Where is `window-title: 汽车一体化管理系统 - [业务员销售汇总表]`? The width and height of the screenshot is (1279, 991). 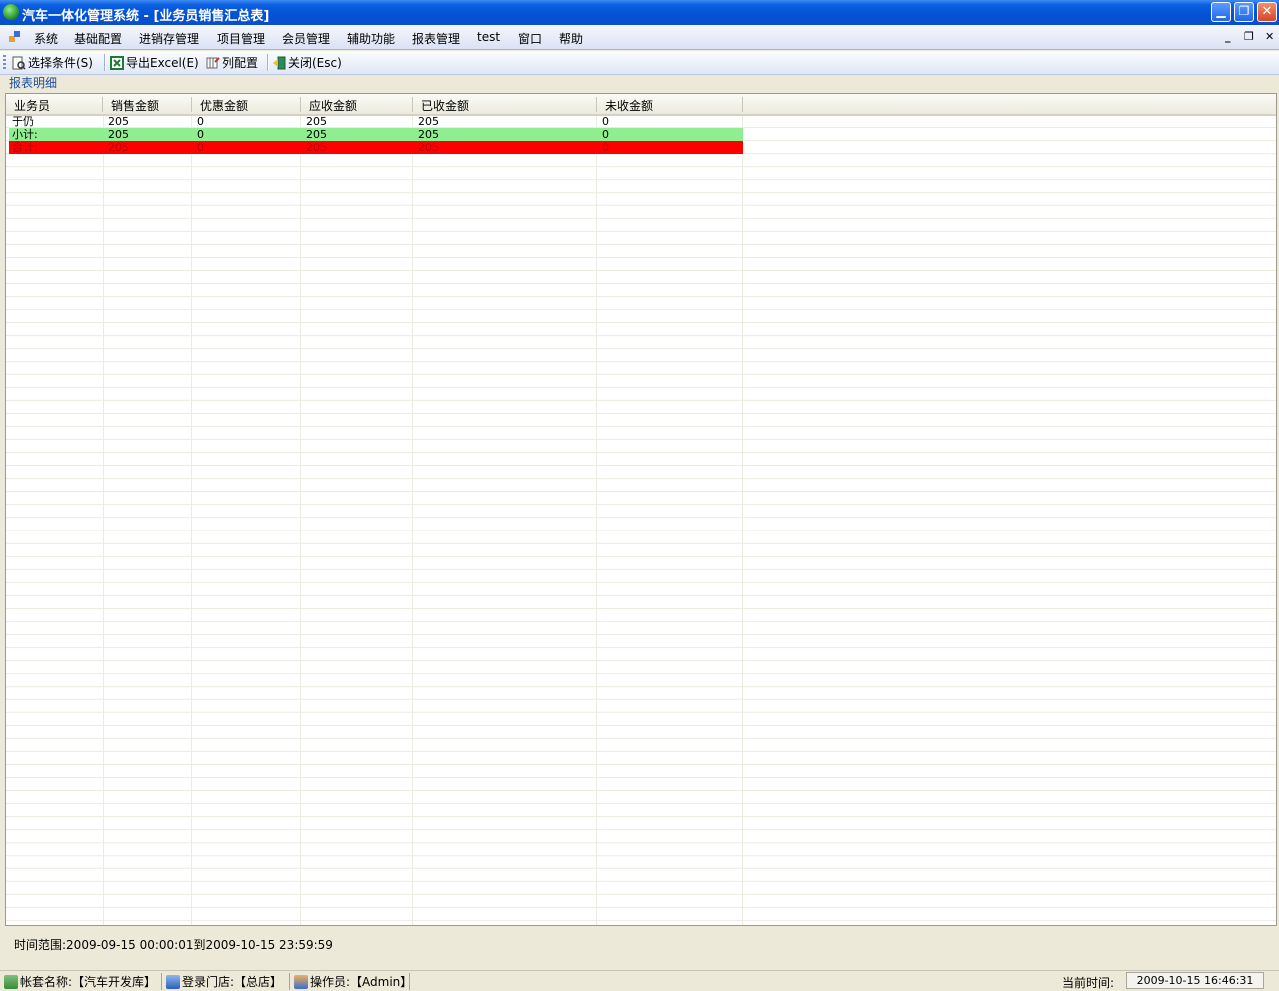
window-title: 汽车一体化管理系统 - [业务员销售汇总表] is located at coordinates (146, 16).